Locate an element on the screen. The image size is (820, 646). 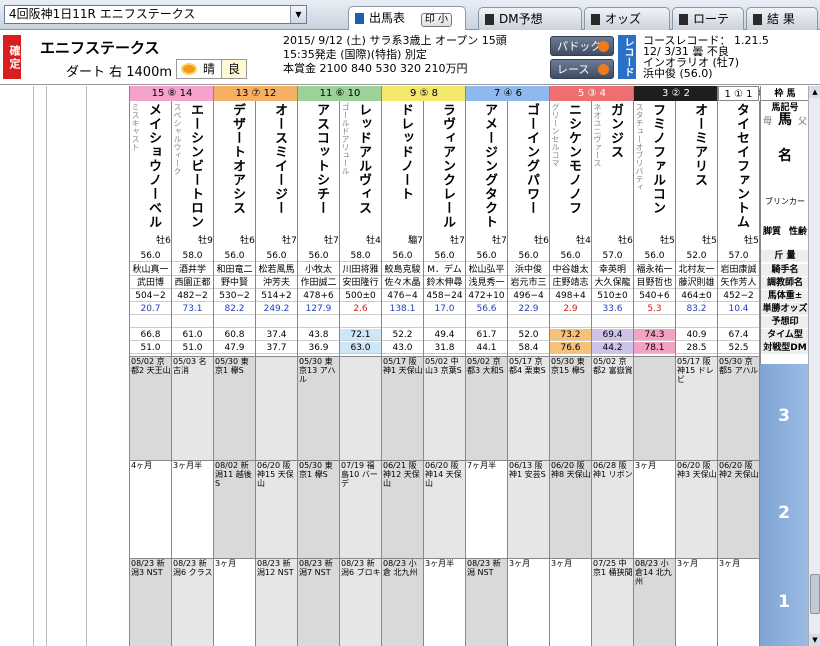
horse-sire: ミスキャスト is located at coordinates (135, 127).